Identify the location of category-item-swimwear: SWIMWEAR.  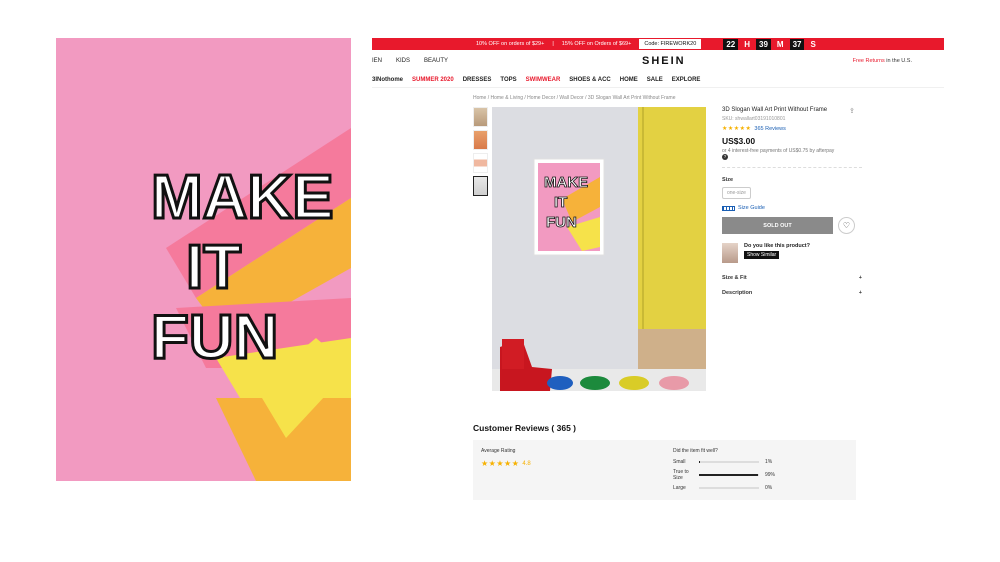
(543, 80).